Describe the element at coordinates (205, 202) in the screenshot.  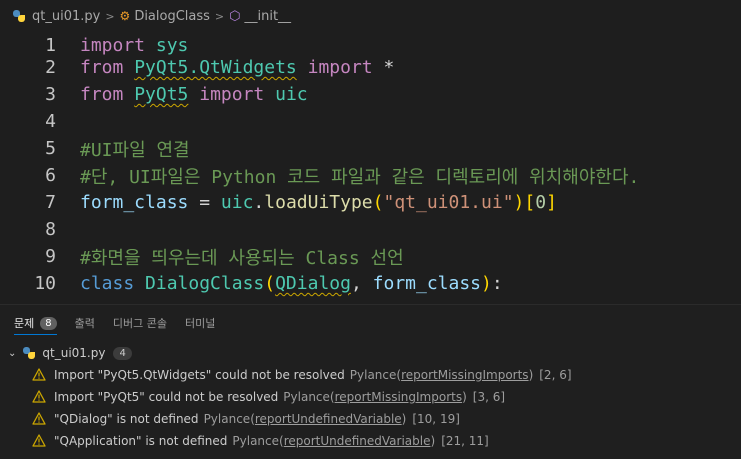
I see `operator: =` at that location.